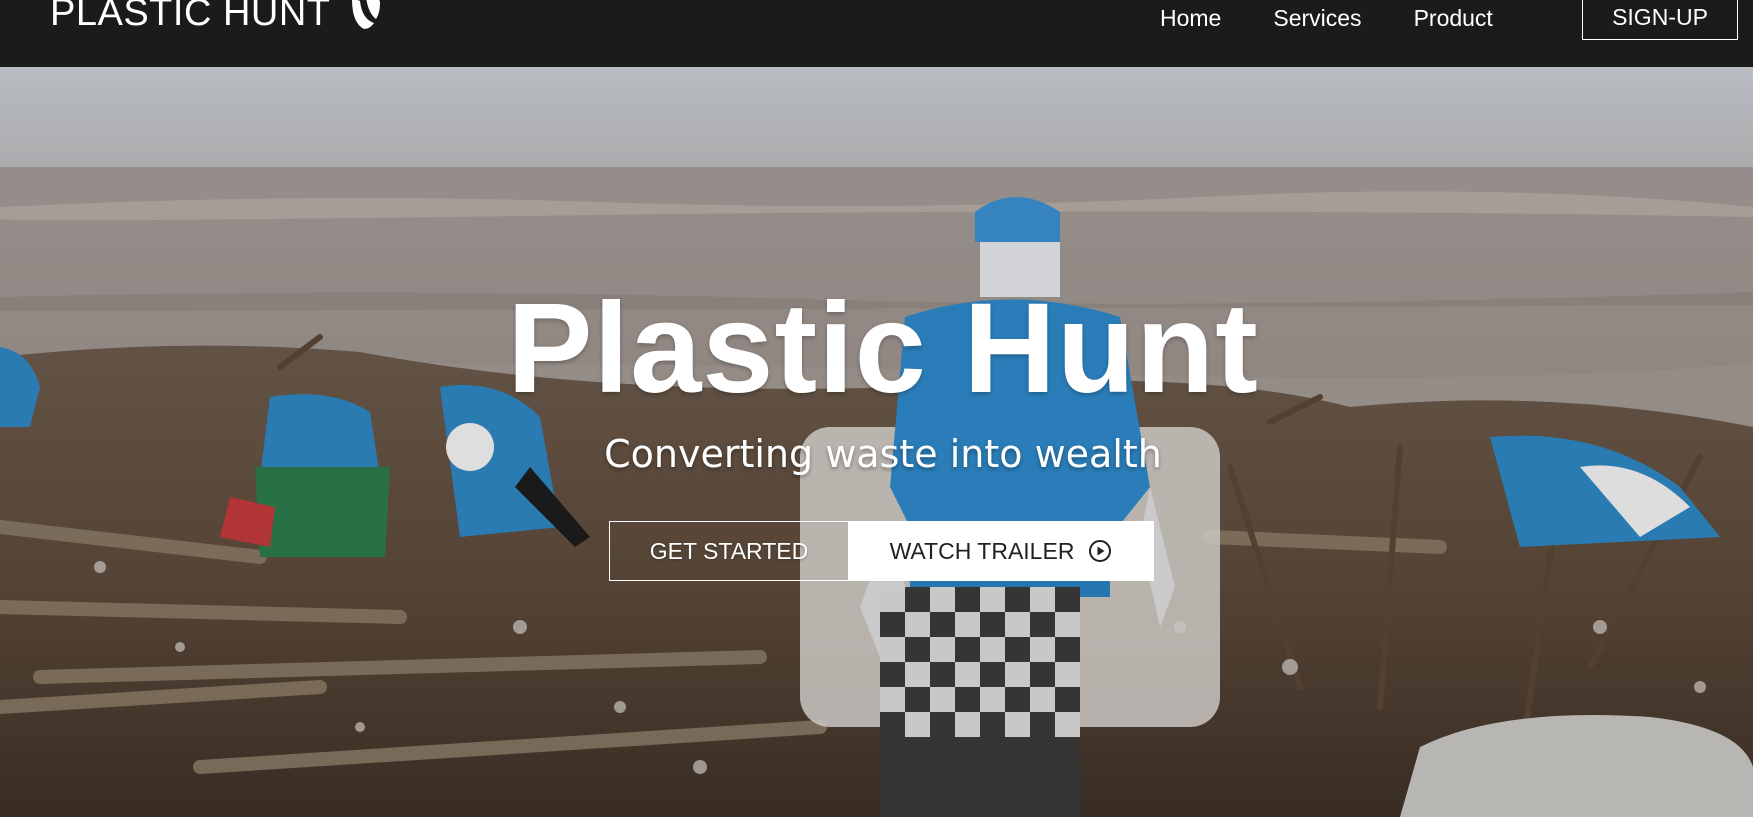 The height and width of the screenshot is (817, 1753). Describe the element at coordinates (366, 15) in the screenshot. I see `typo3-logo-icon` at that location.